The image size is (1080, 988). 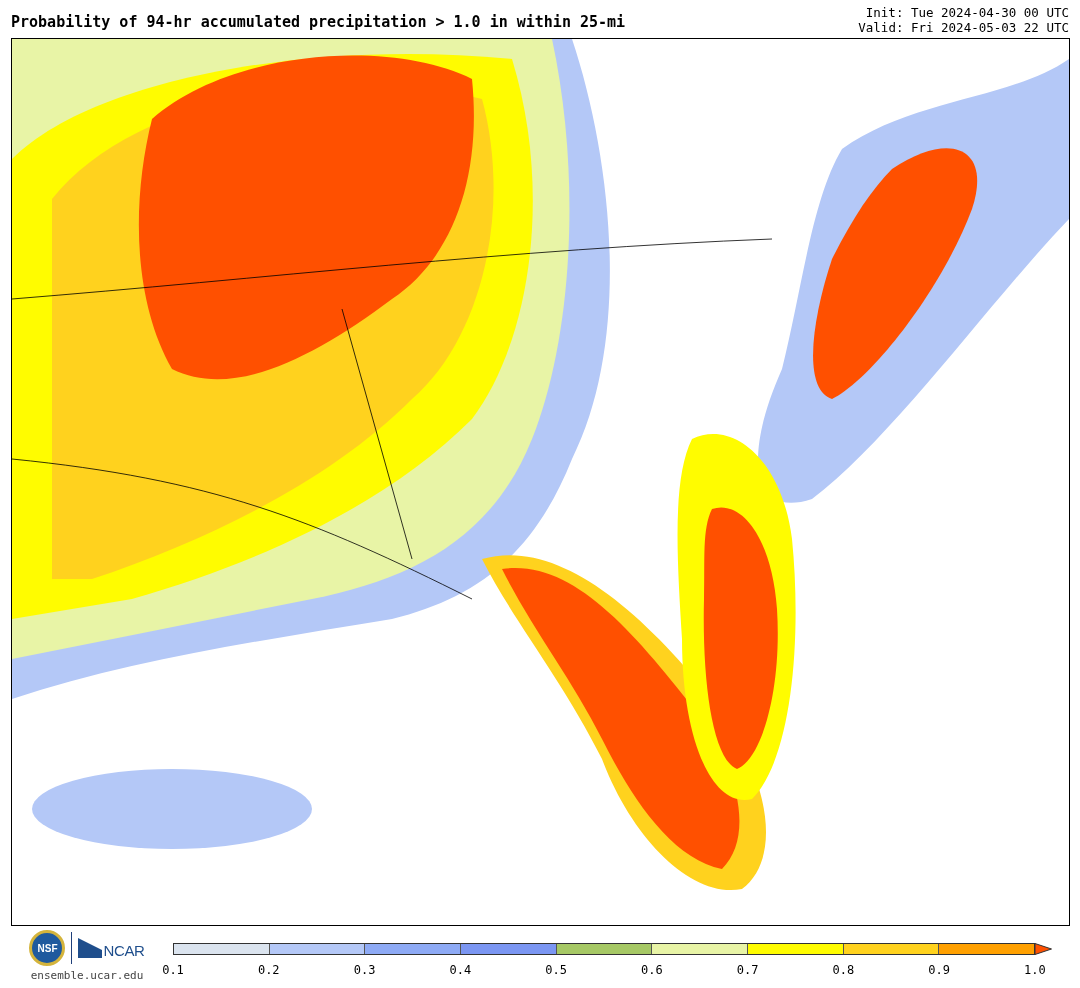 I want to click on tick-label: 0.8, so click(x=843, y=970).